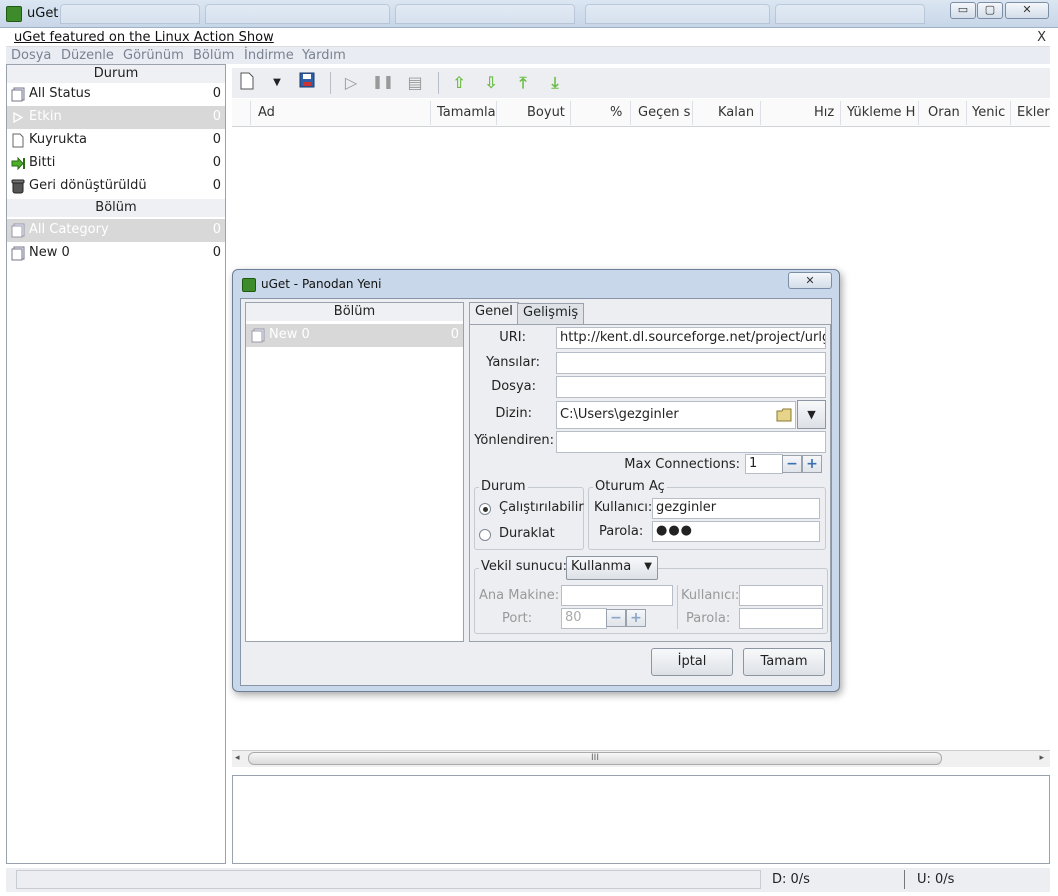 This screenshot has width=1058, height=896. Describe the element at coordinates (546, 112) in the screenshot. I see `column-size: Boyut` at that location.